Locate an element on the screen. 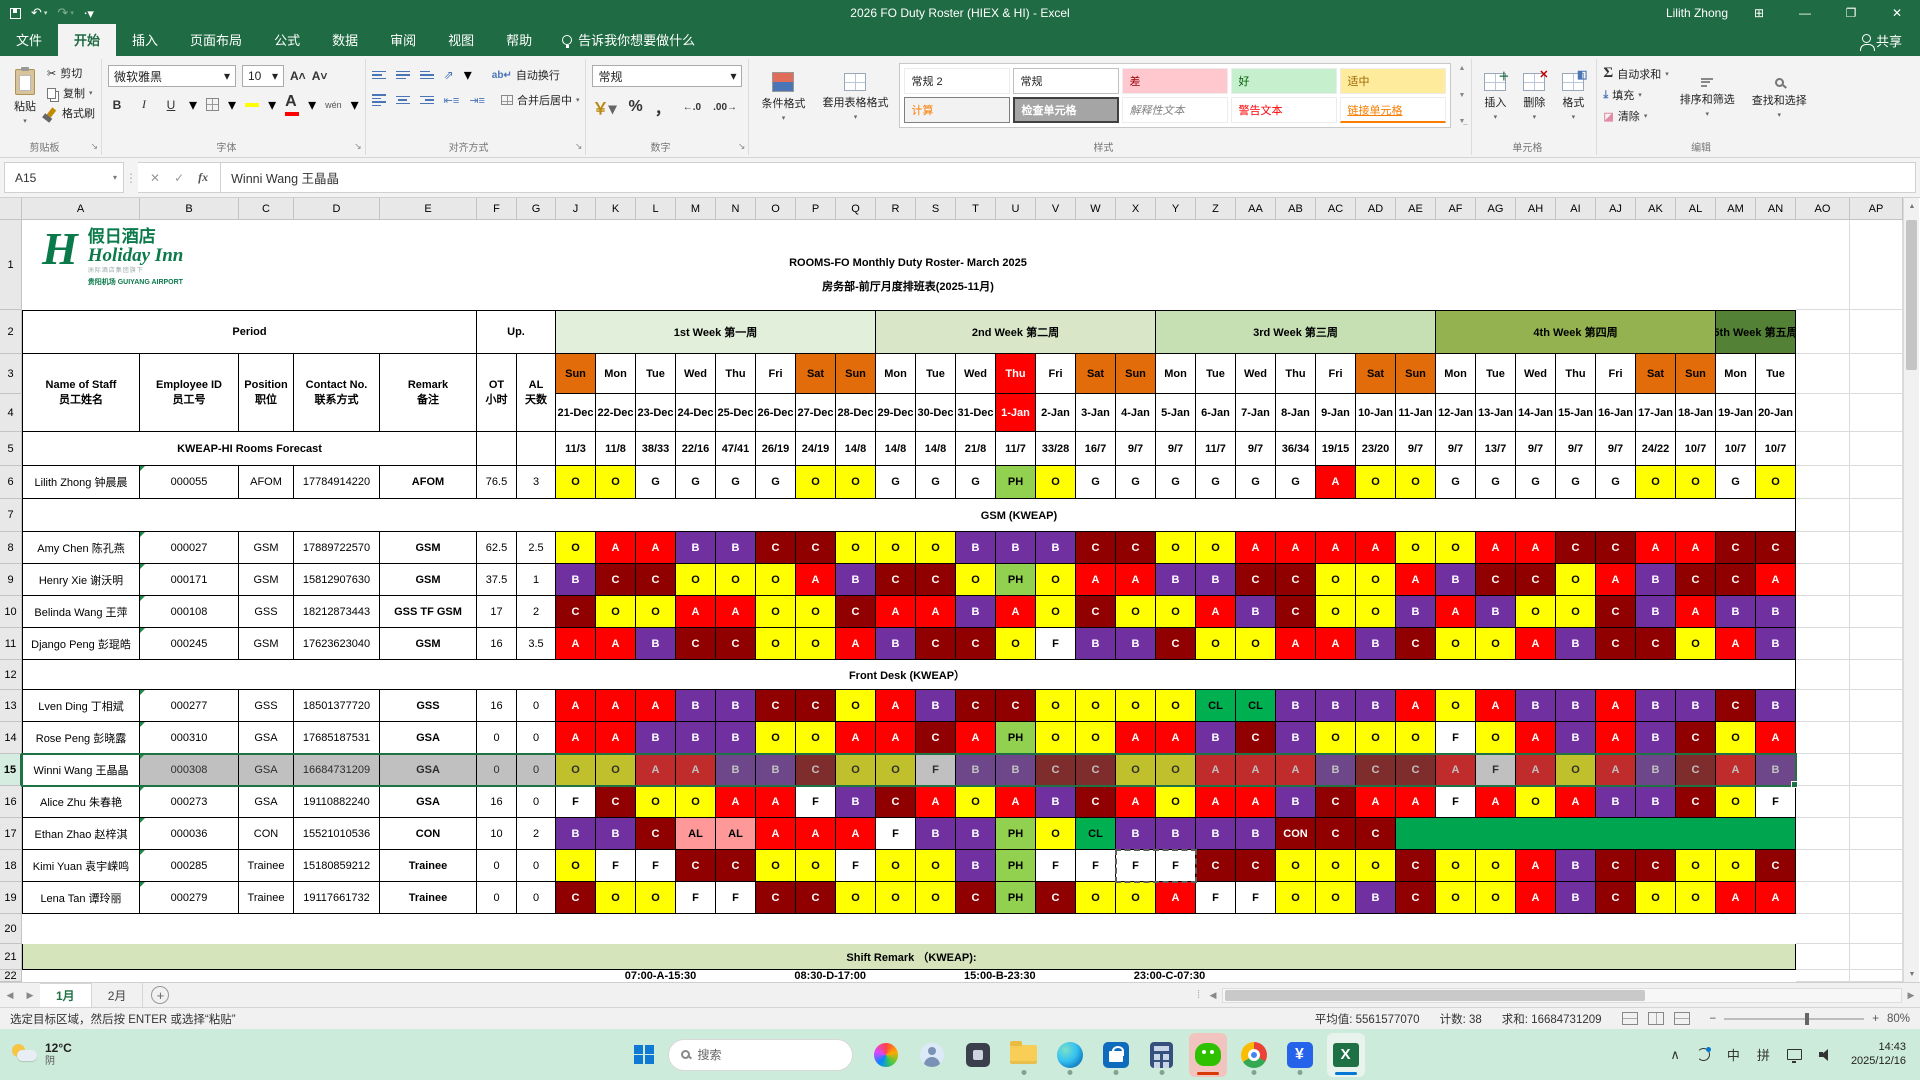 The height and width of the screenshot is (1080, 1920). shift-AE18: C is located at coordinates (1416, 866).